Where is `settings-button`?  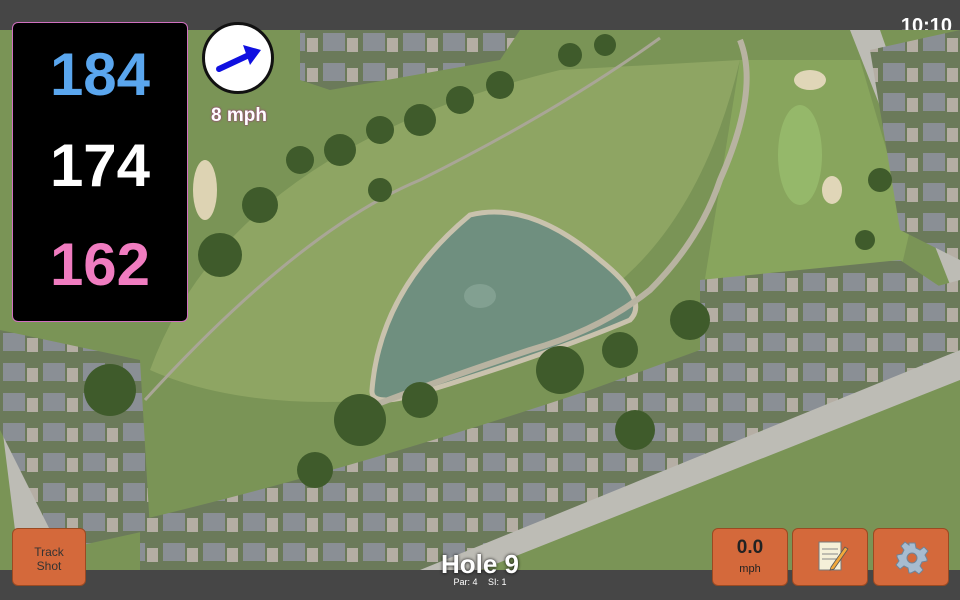 settings-button is located at coordinates (911, 557).